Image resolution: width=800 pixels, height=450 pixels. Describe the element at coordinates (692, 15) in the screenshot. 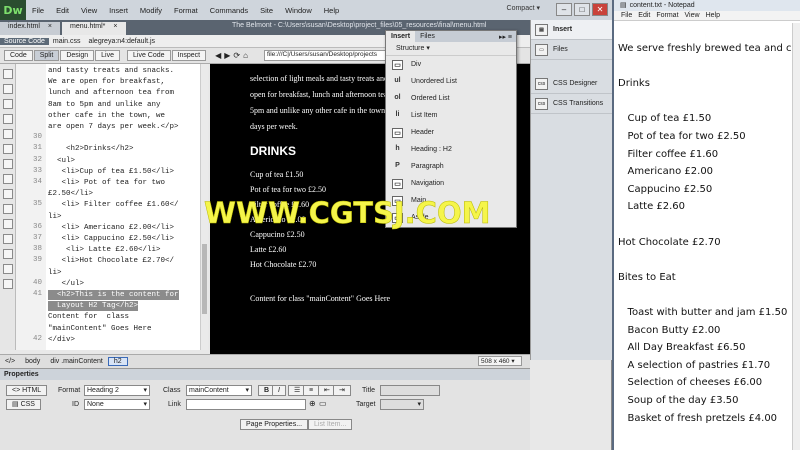

I see `notepad-menu-view: View` at that location.